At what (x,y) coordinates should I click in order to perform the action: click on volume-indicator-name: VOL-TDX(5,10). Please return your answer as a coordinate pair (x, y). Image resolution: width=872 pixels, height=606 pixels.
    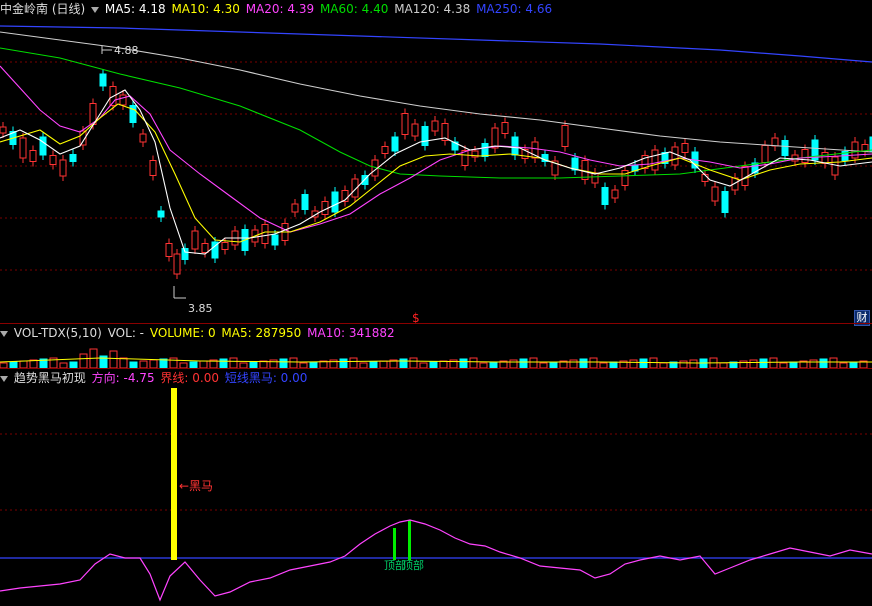
    Looking at the image, I should click on (58, 333).